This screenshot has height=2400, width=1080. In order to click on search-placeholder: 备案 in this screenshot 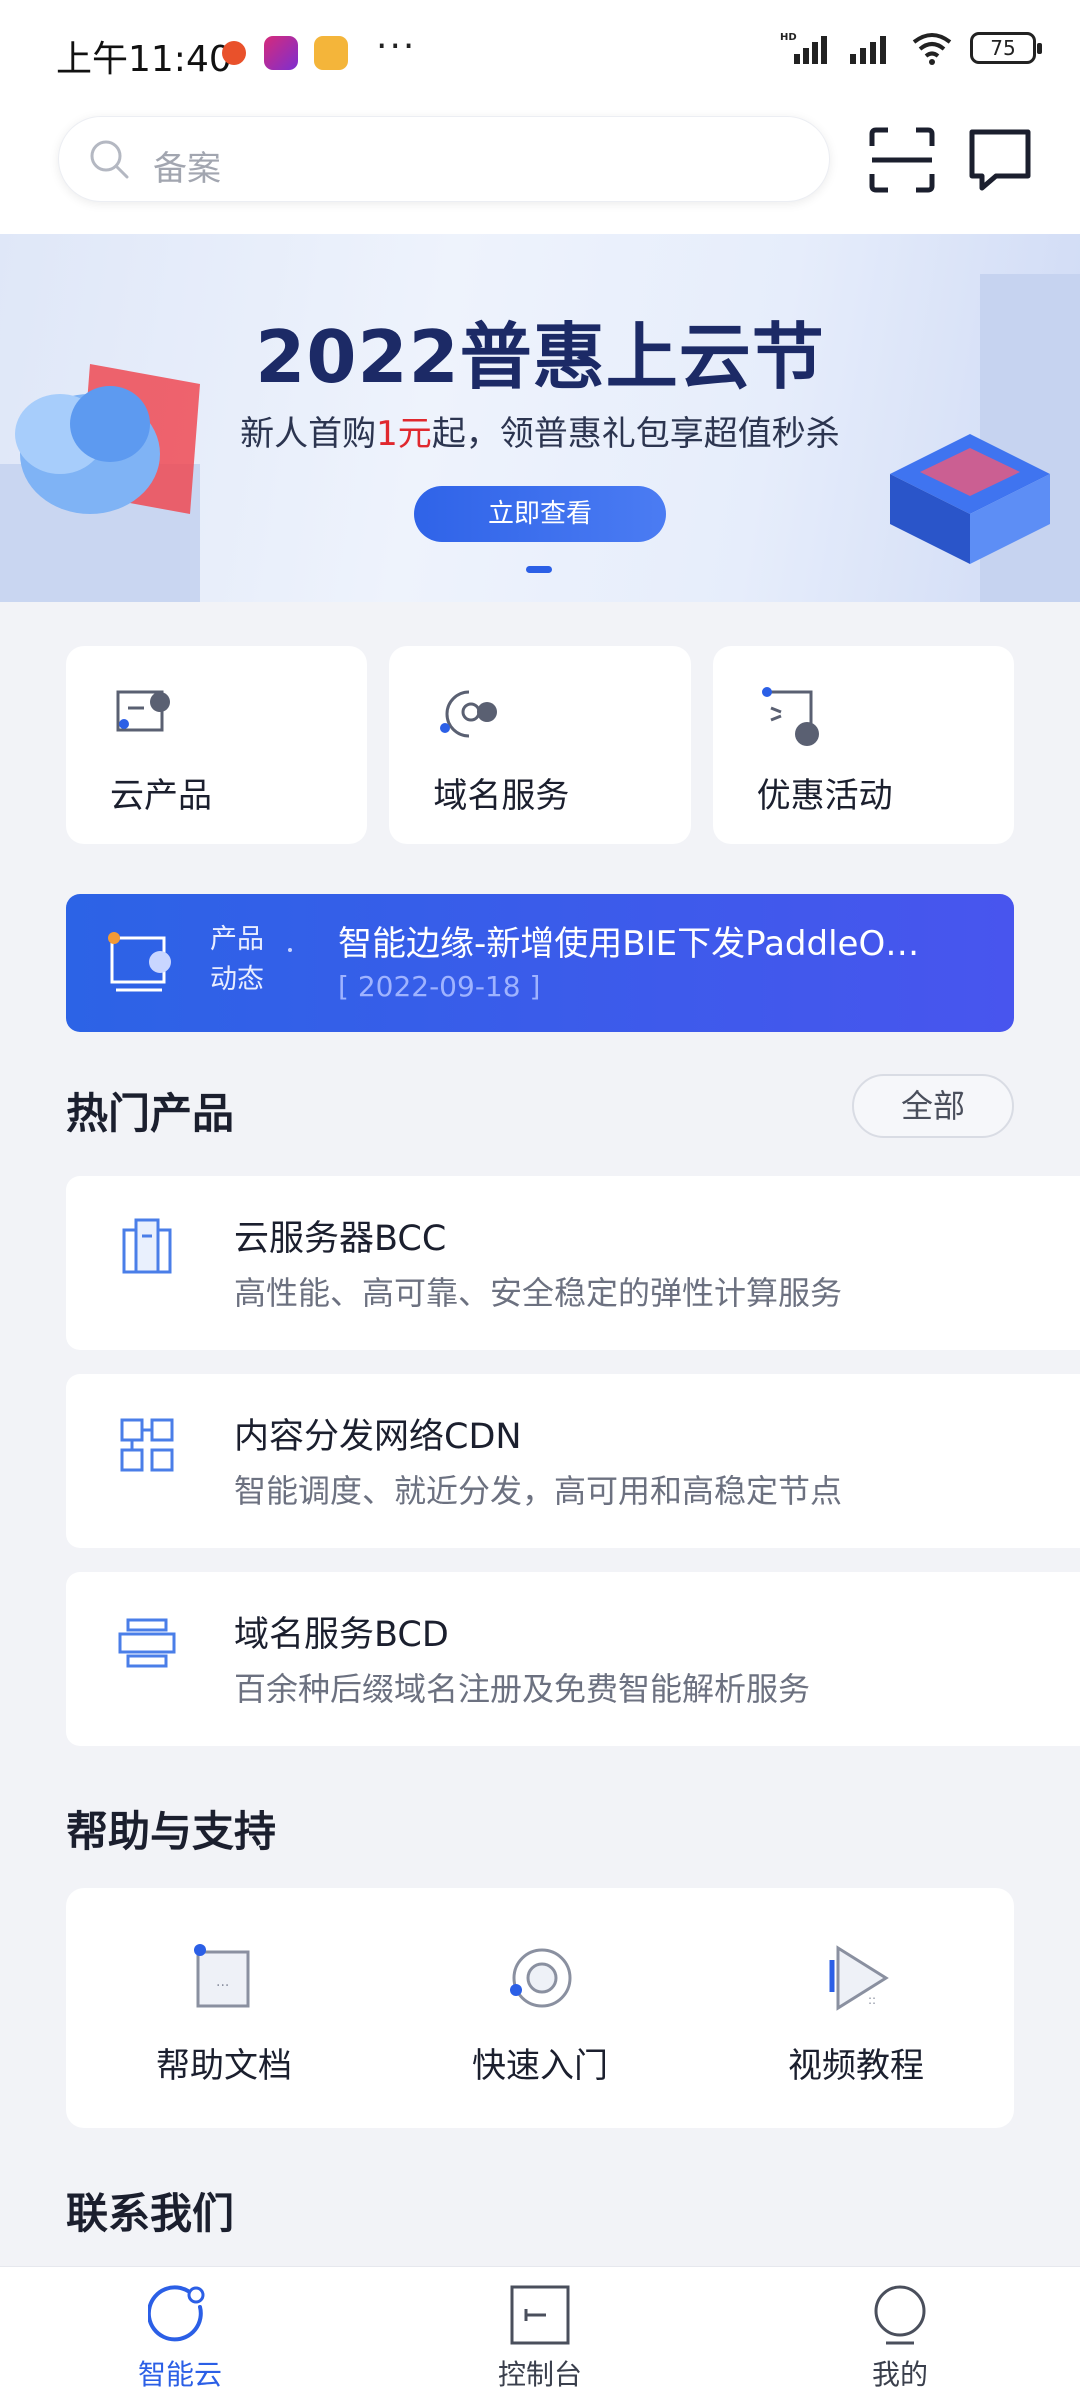, I will do `click(187, 169)`.